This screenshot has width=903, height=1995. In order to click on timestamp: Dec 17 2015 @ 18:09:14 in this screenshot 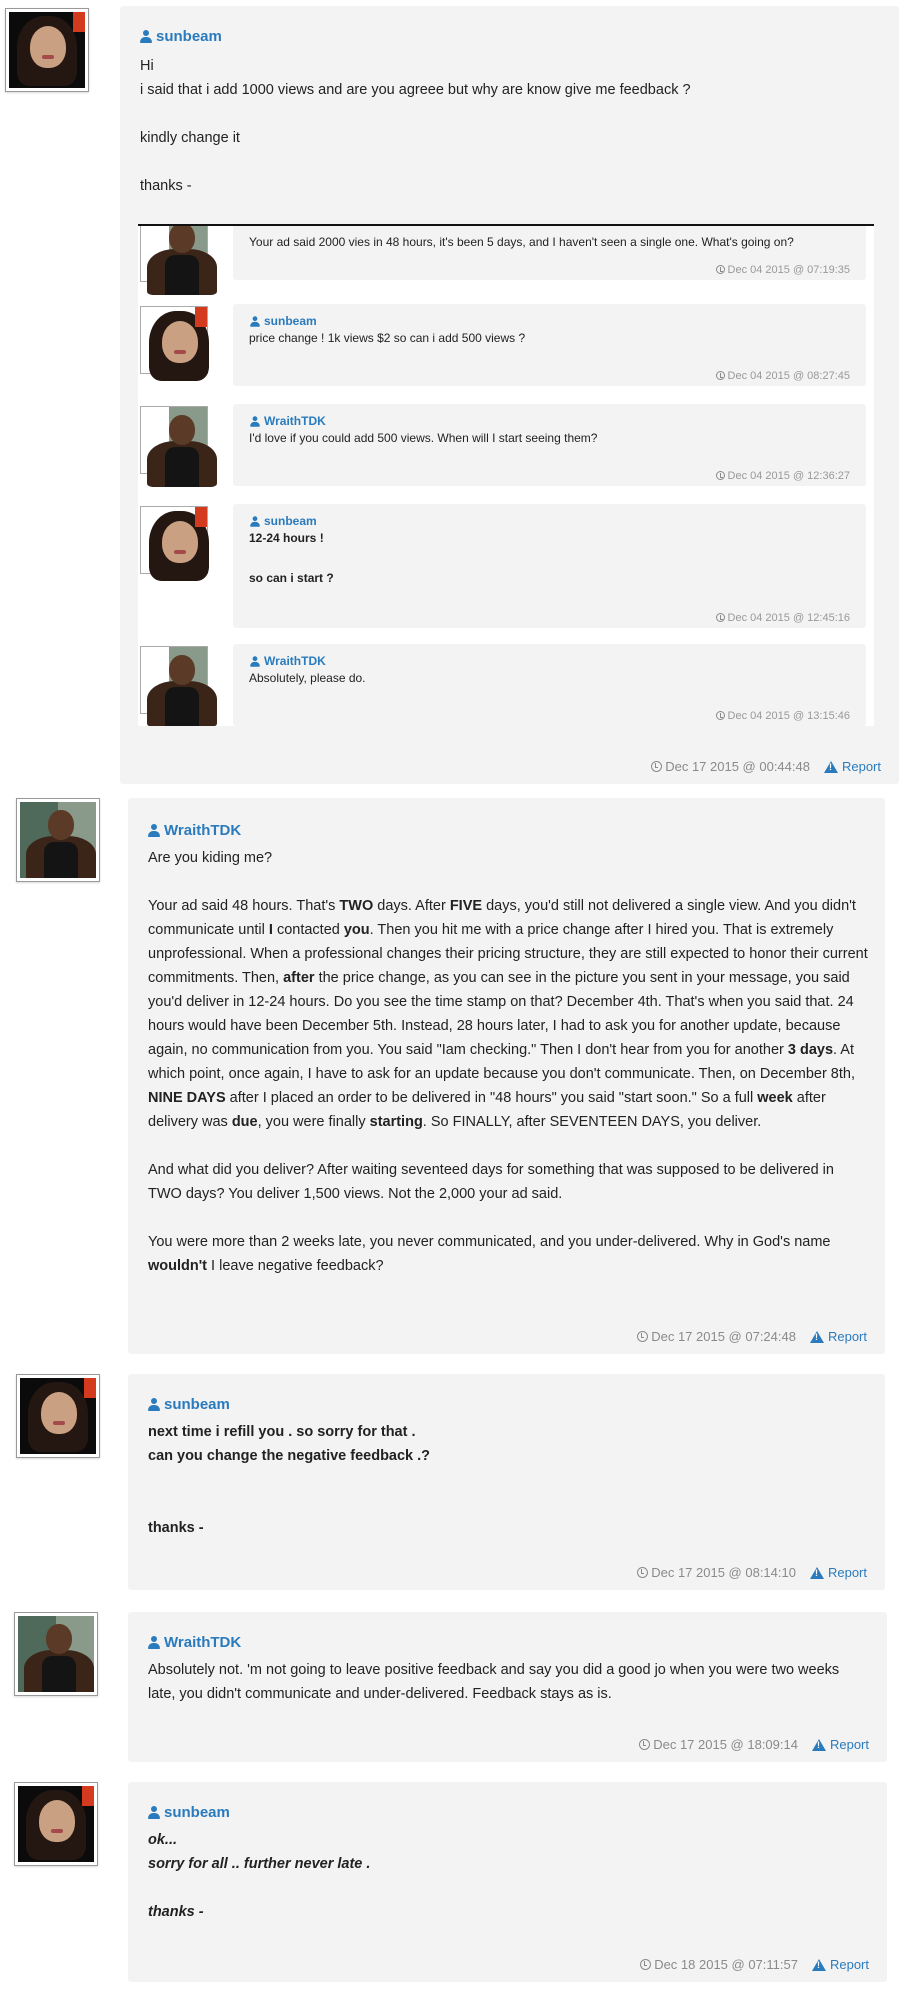, I will do `click(718, 1744)`.